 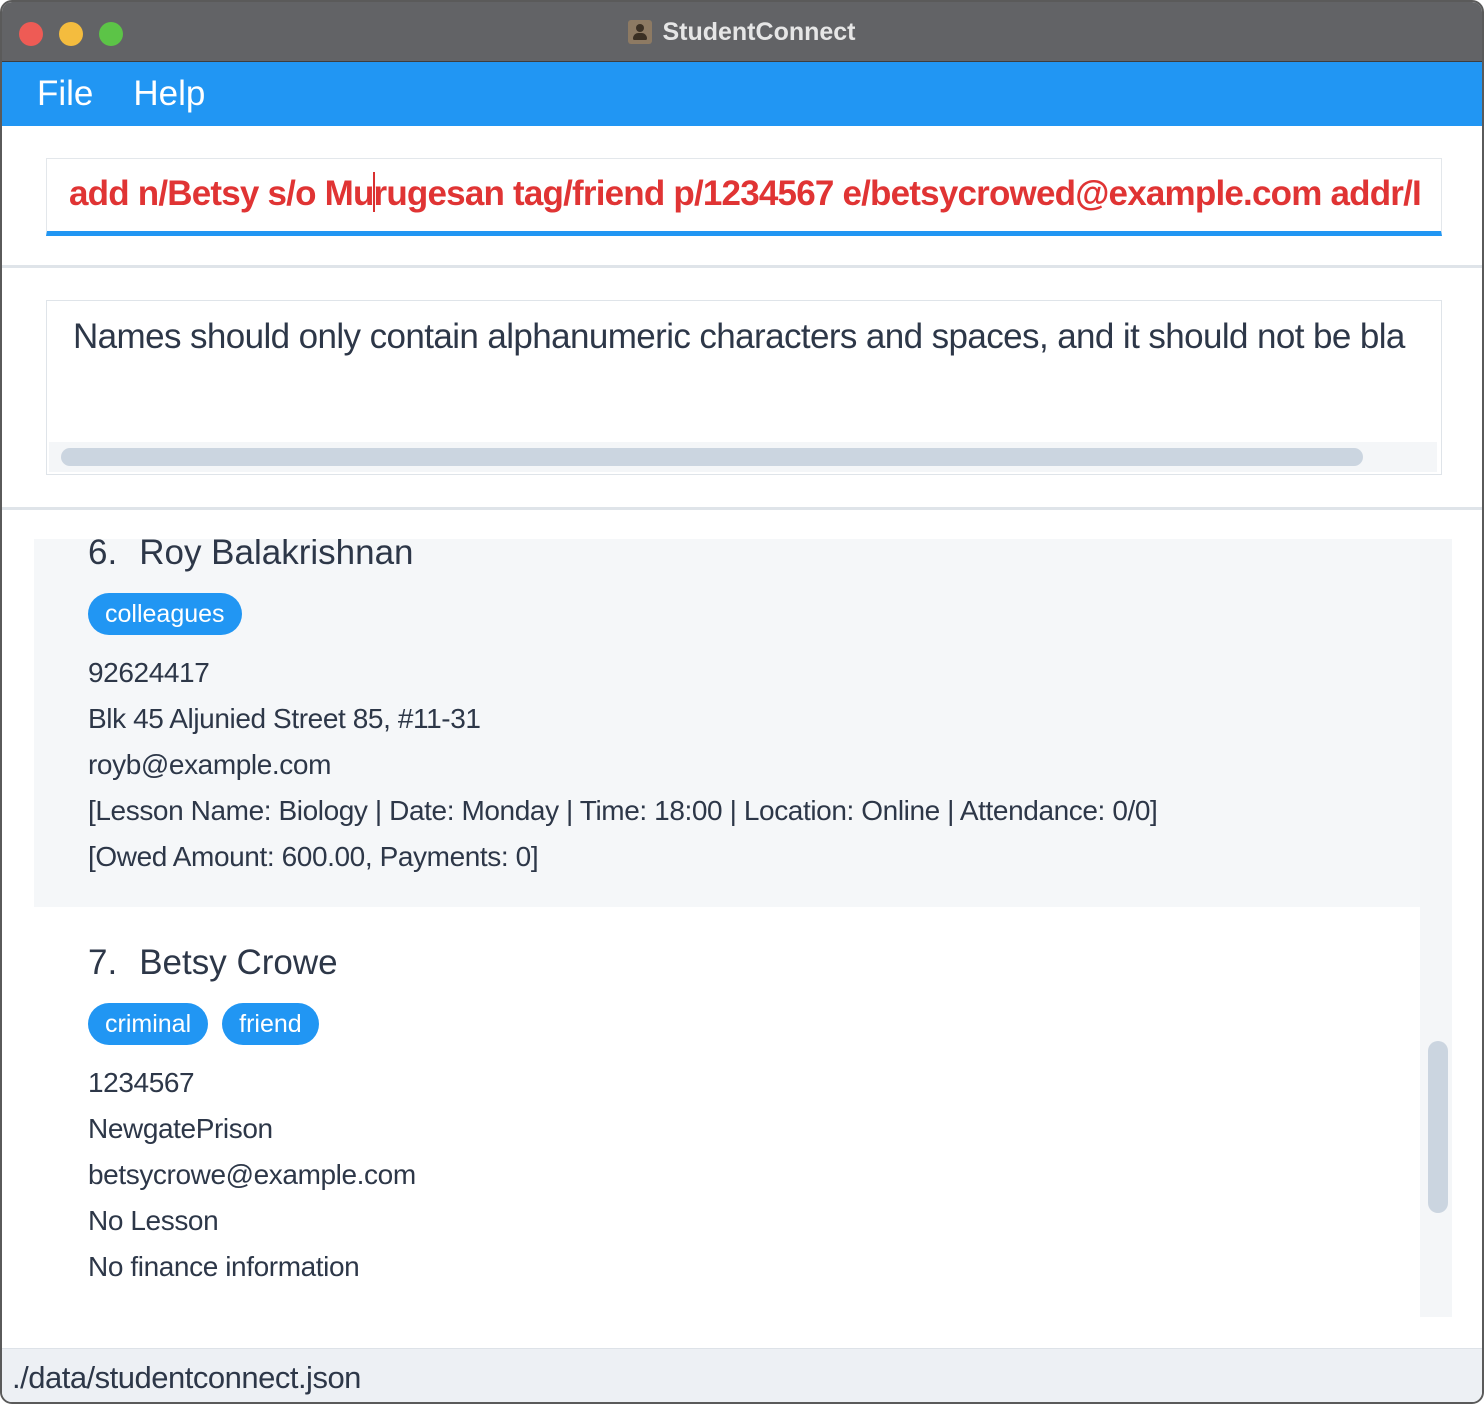 I want to click on window-title: StudentConnect, so click(x=759, y=31).